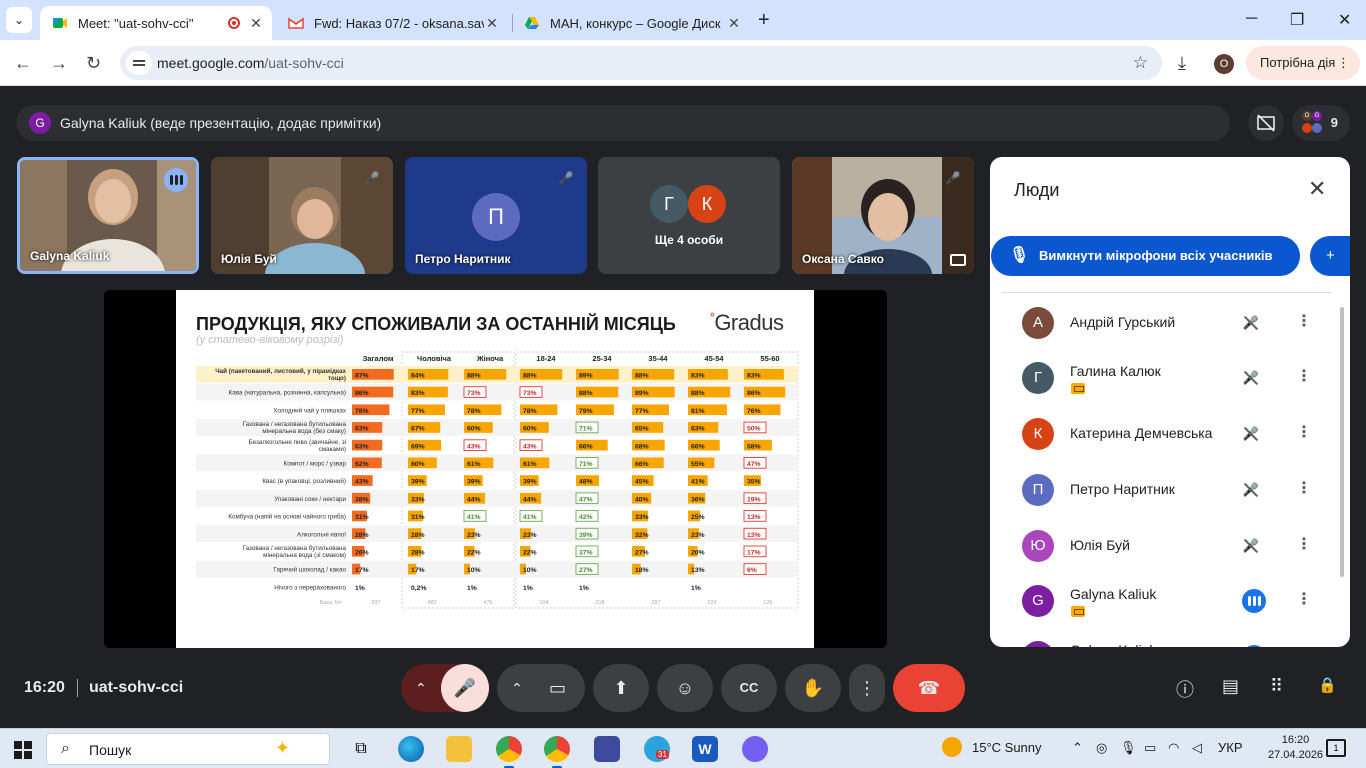 The image size is (1366, 768). I want to click on more-options-button: ⋮, so click(867, 688).